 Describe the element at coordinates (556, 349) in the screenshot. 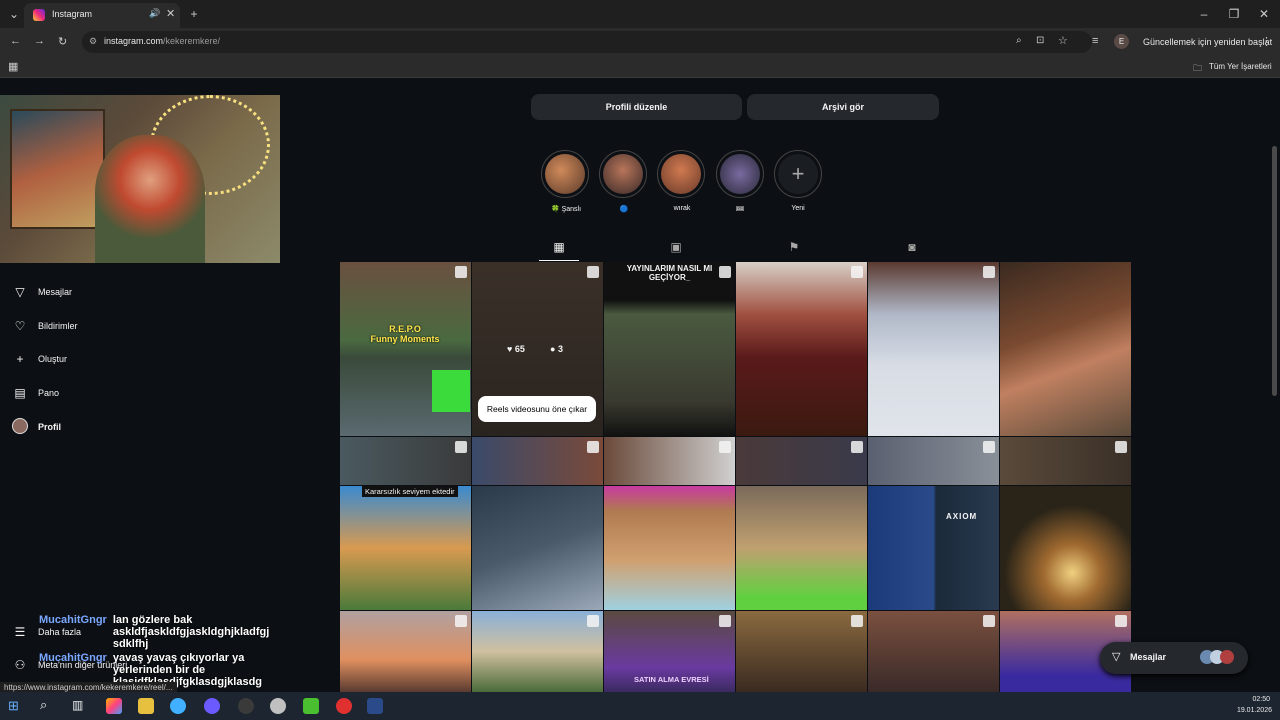

I see `comments-count: ● 3` at that location.